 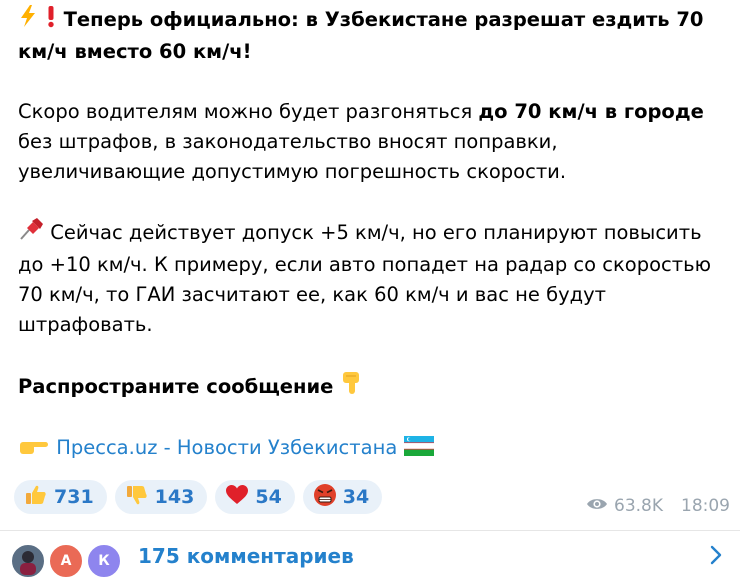 What do you see at coordinates (268, 497) in the screenshot?
I see `reaction-count: 54` at bounding box center [268, 497].